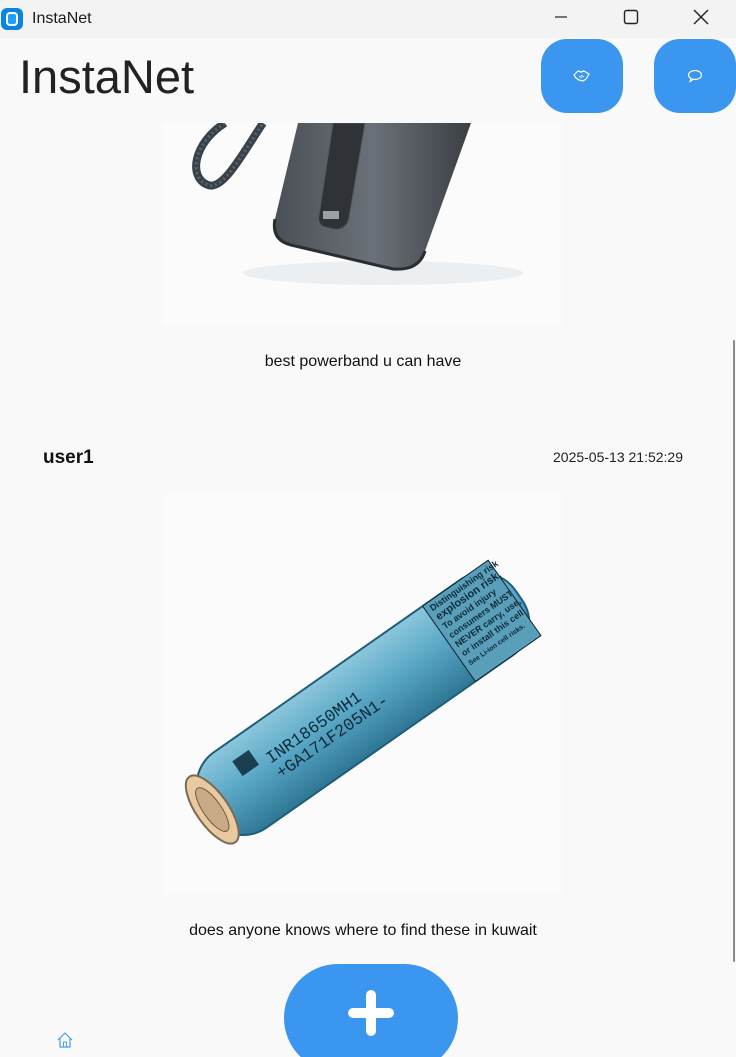 This screenshot has width=736, height=1057. I want to click on window-title: InstaNet, so click(62, 18).